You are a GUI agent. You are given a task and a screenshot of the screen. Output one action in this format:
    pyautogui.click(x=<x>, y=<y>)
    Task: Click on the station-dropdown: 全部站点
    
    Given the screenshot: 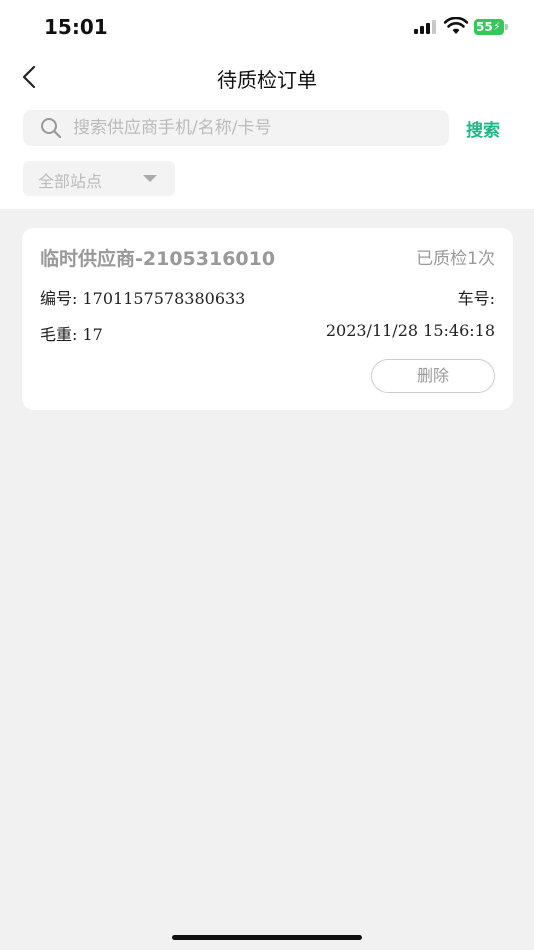 What is the action you would take?
    pyautogui.click(x=99, y=178)
    